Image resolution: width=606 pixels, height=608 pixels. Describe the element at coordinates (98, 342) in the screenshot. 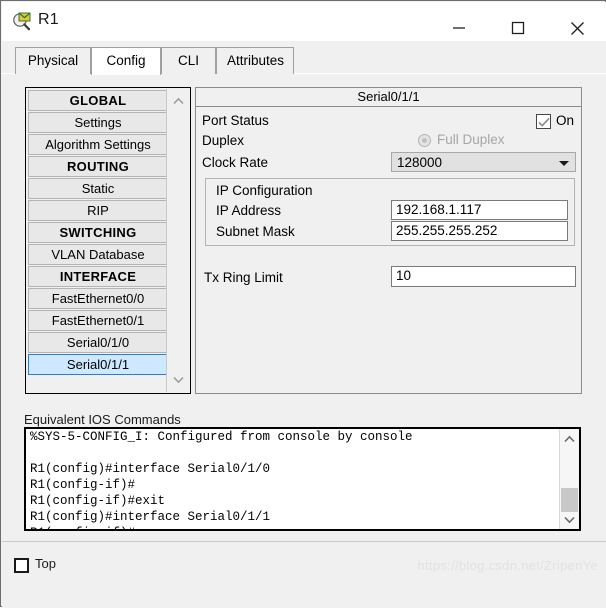

I see `sidebar-item-serial0-1-0: Serial0/1/0` at that location.